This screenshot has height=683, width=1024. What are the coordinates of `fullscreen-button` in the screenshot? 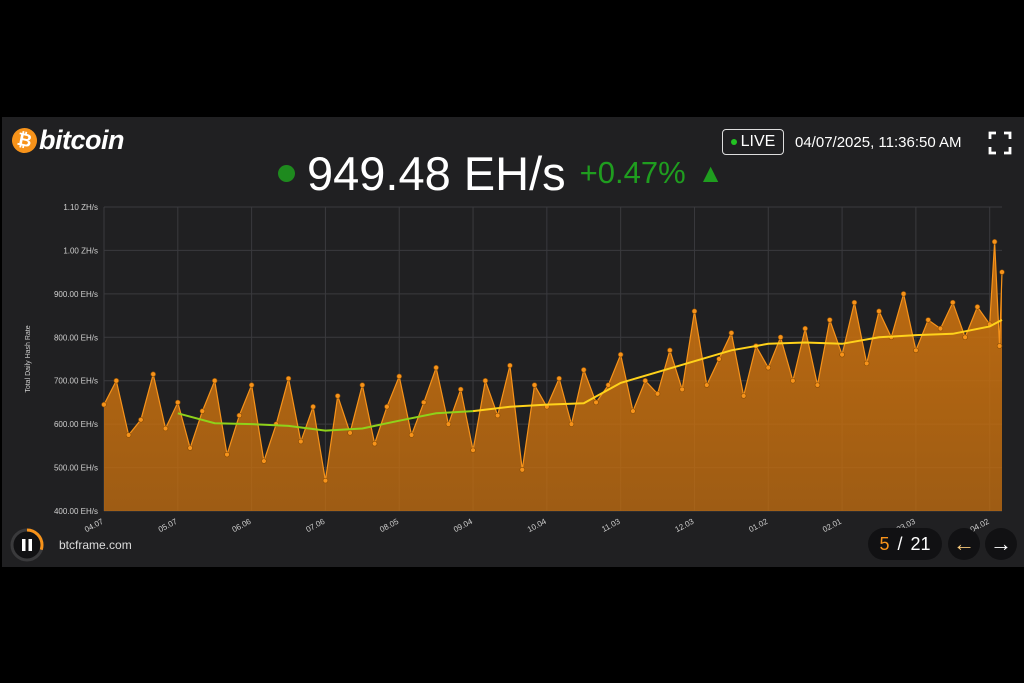 It's located at (1000, 143).